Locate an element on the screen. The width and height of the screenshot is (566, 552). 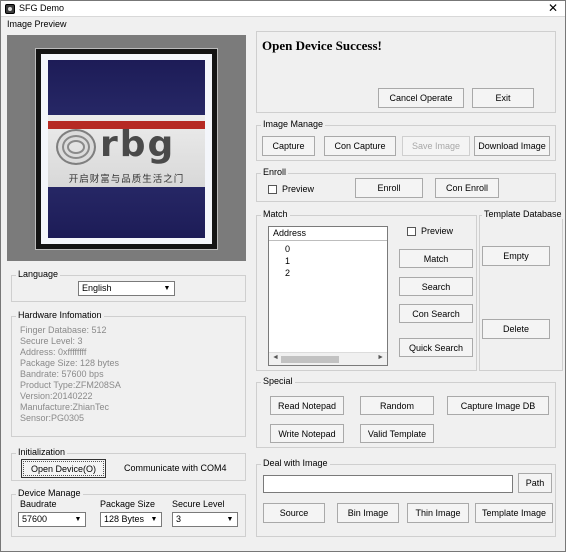
language-value: English is located at coordinates (97, 288).